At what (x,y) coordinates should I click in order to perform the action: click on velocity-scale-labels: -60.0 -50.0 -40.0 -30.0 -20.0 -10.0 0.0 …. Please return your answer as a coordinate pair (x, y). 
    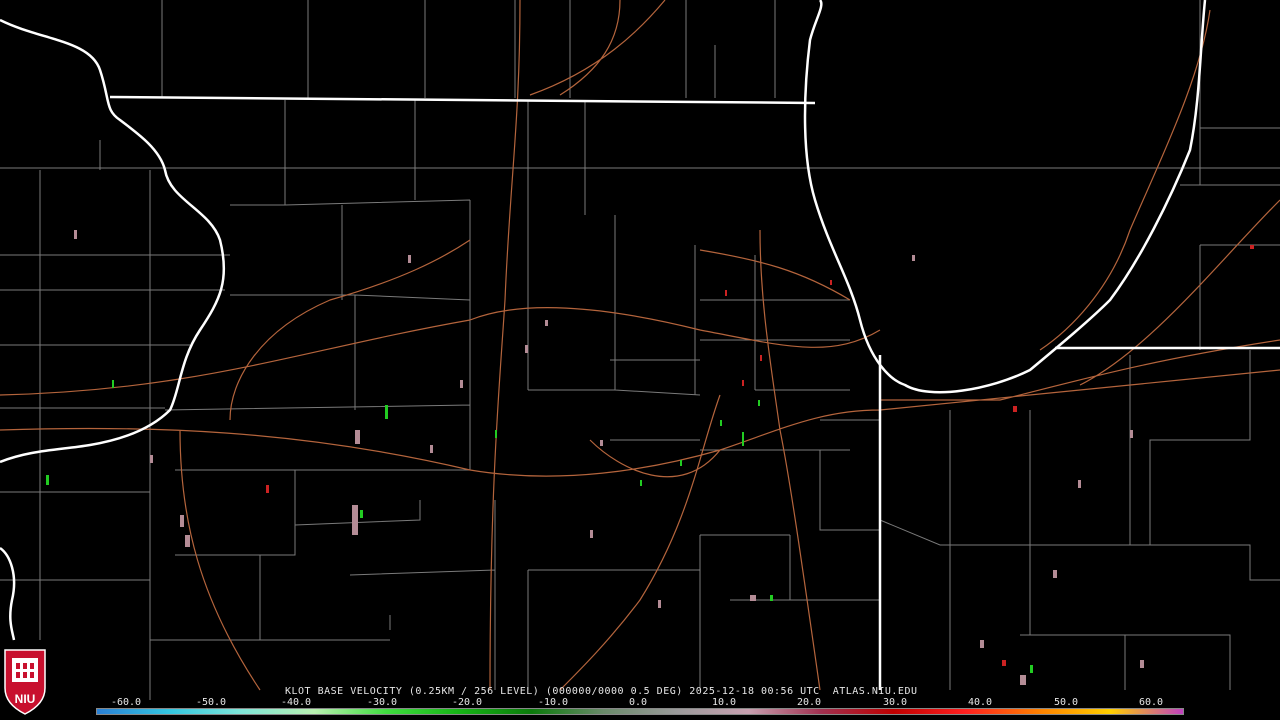
    Looking at the image, I should click on (640, 702).